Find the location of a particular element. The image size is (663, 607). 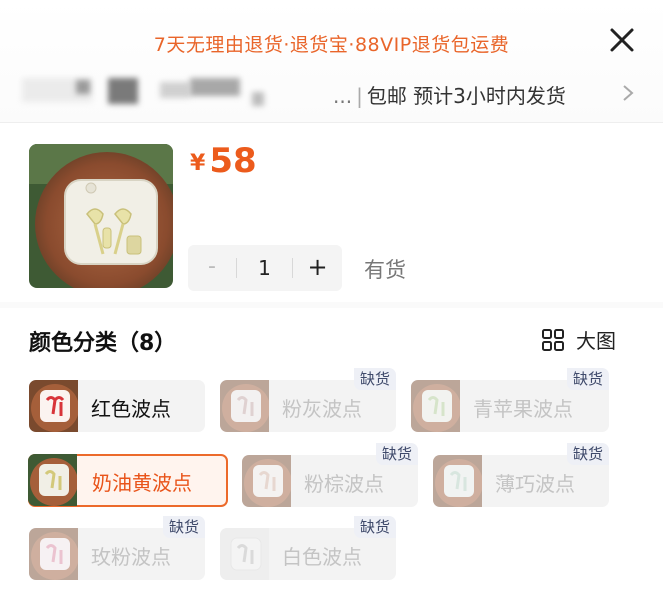

color-option: 玫粉波点 缺货 is located at coordinates (117, 548).